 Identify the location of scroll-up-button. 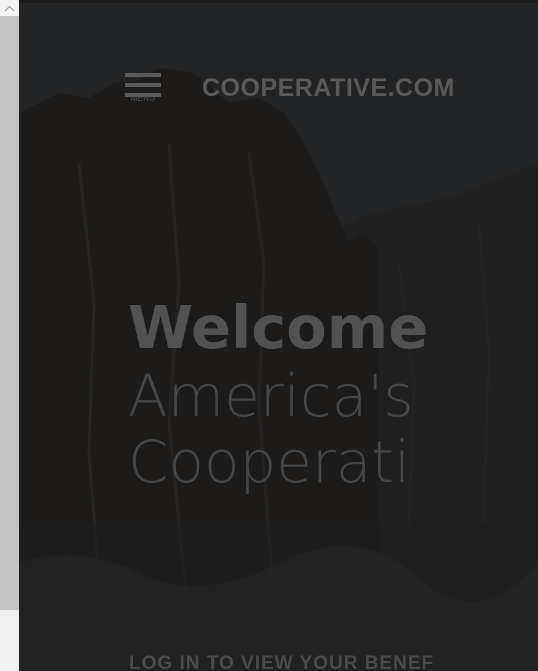
(9, 8).